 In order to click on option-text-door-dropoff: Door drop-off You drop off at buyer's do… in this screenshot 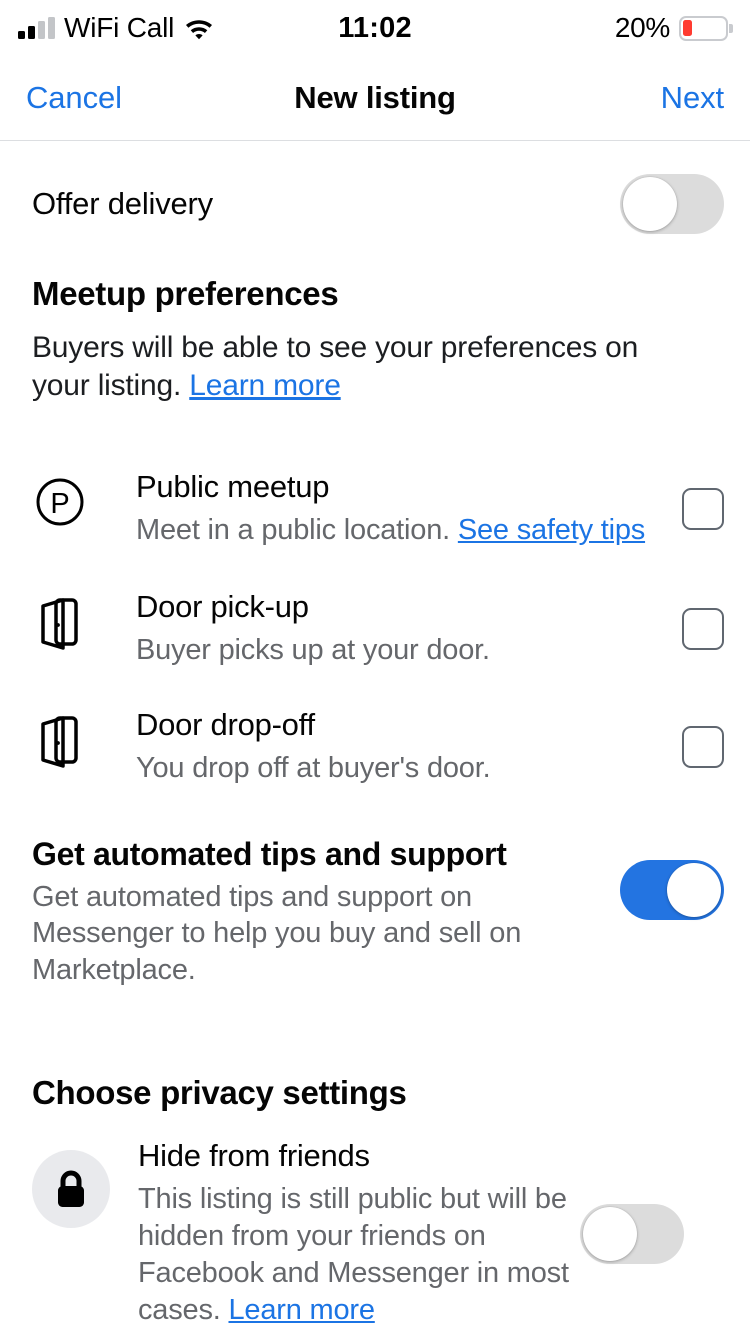, I will do `click(385, 745)`.